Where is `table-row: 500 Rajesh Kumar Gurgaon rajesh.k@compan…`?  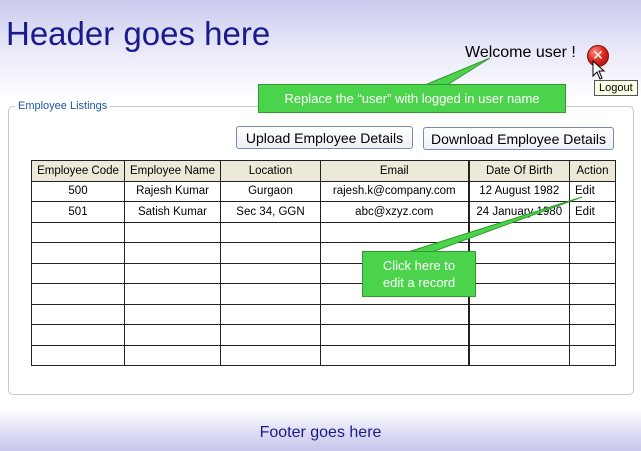 table-row: 500 Rajesh Kumar Gurgaon rajesh.k@compan… is located at coordinates (323, 191).